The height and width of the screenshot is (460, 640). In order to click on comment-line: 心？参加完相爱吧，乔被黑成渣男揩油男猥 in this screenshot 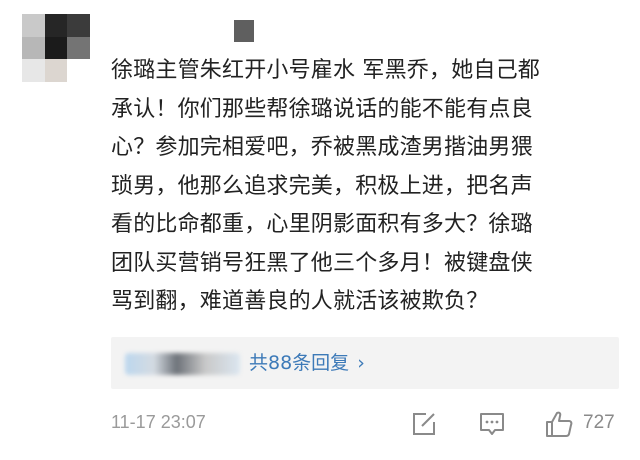, I will do `click(322, 147)`.